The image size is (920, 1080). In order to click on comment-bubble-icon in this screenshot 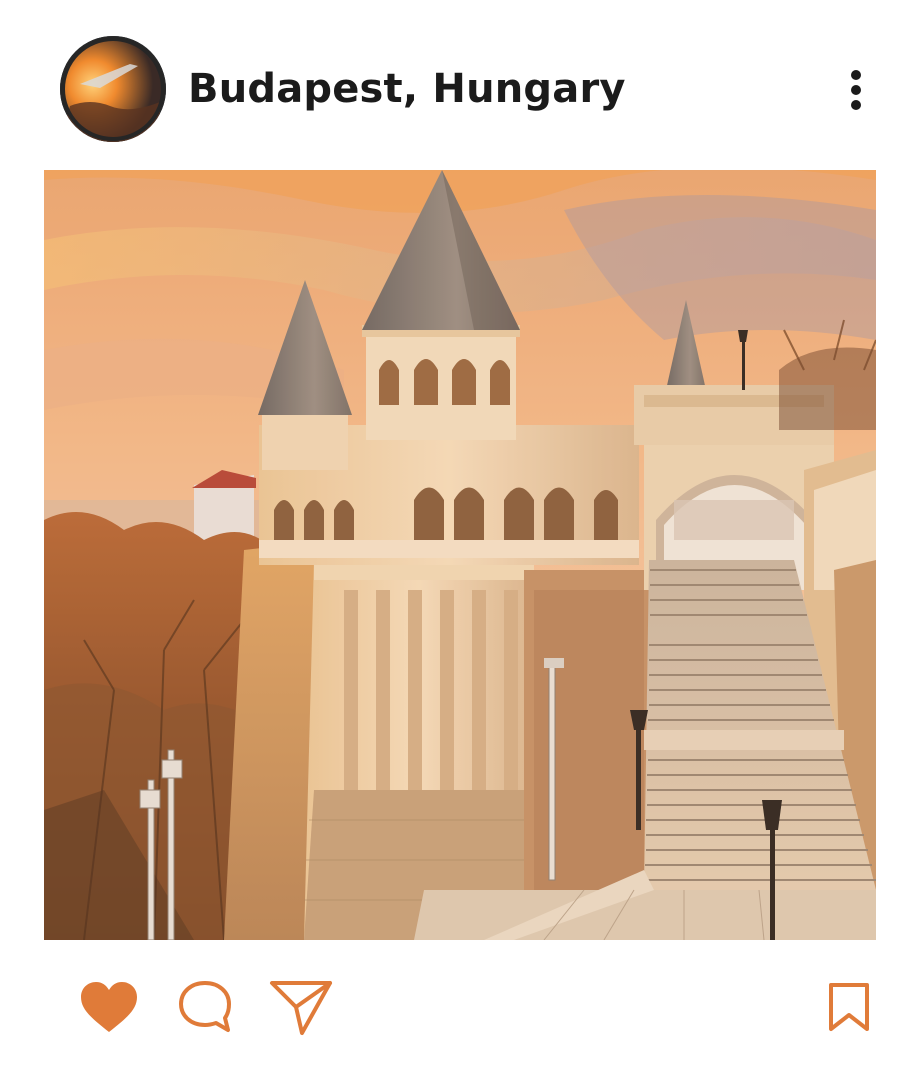, I will do `click(205, 1006)`.